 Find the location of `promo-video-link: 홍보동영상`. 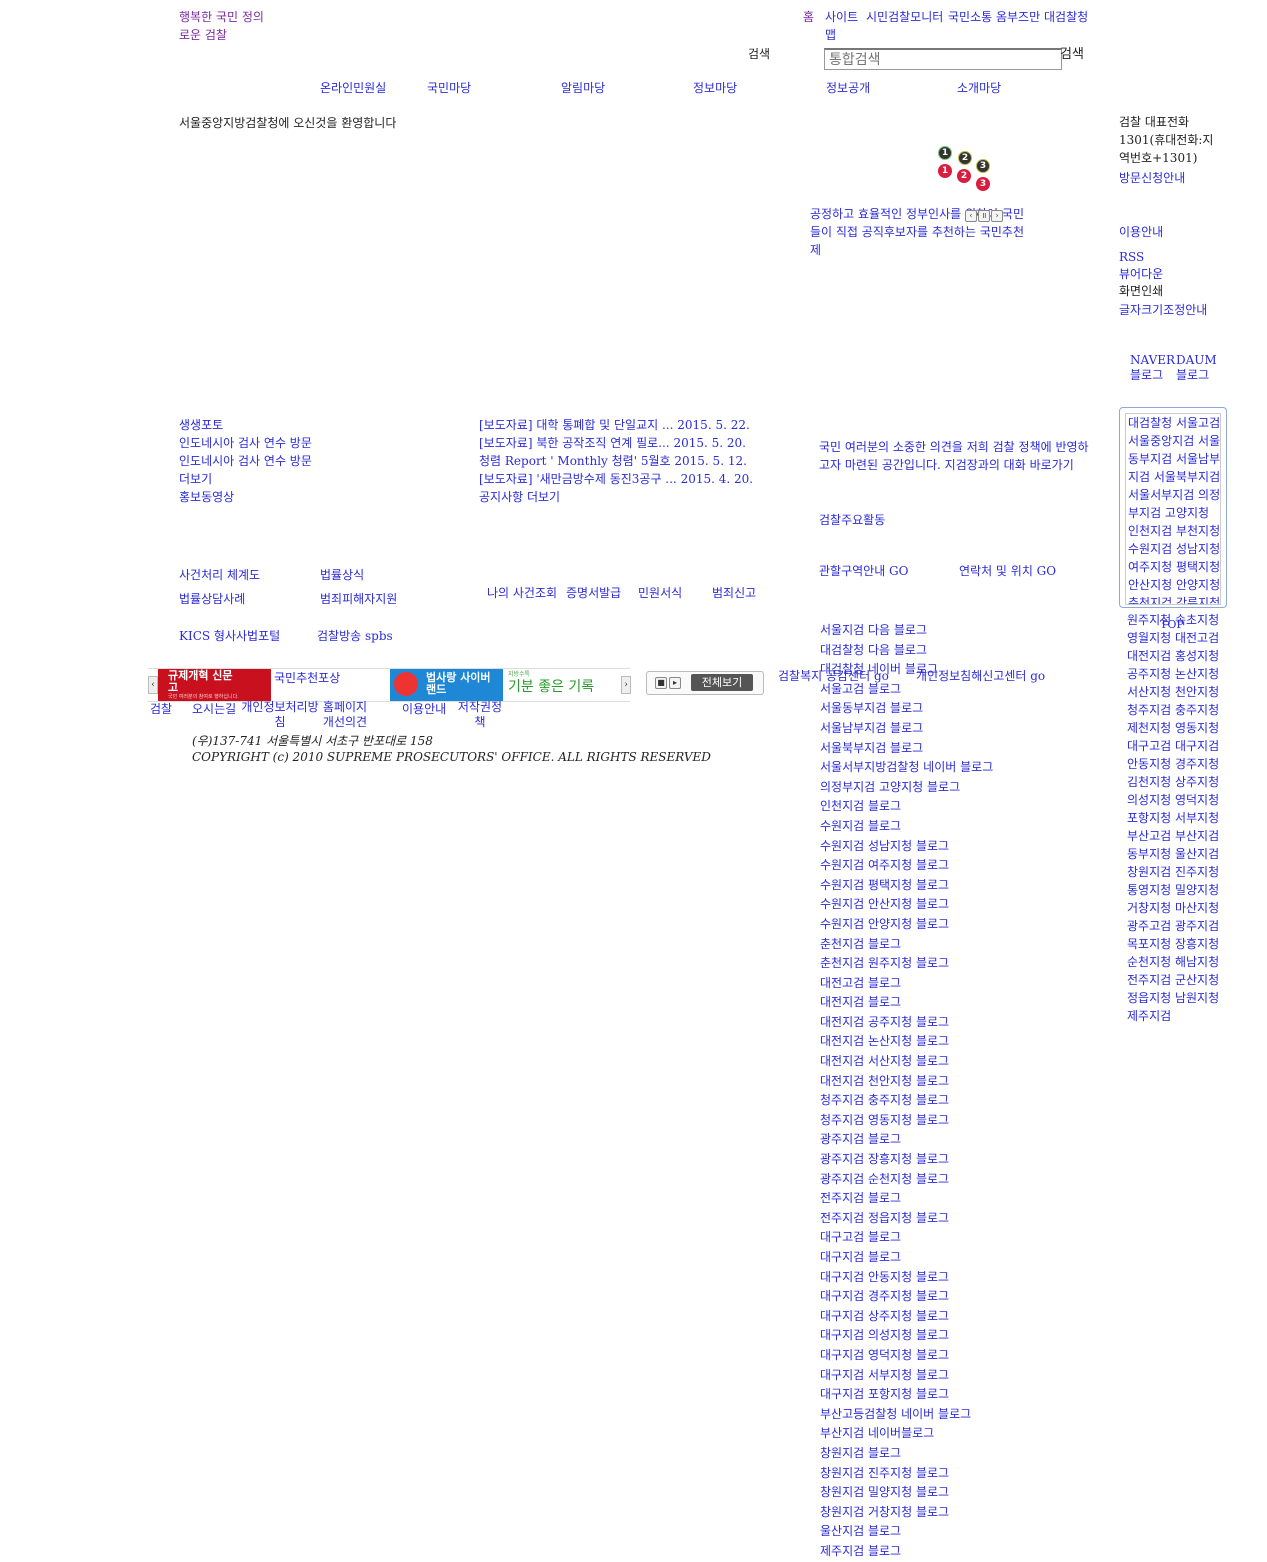

promo-video-link: 홍보동영상 is located at coordinates (245, 497).